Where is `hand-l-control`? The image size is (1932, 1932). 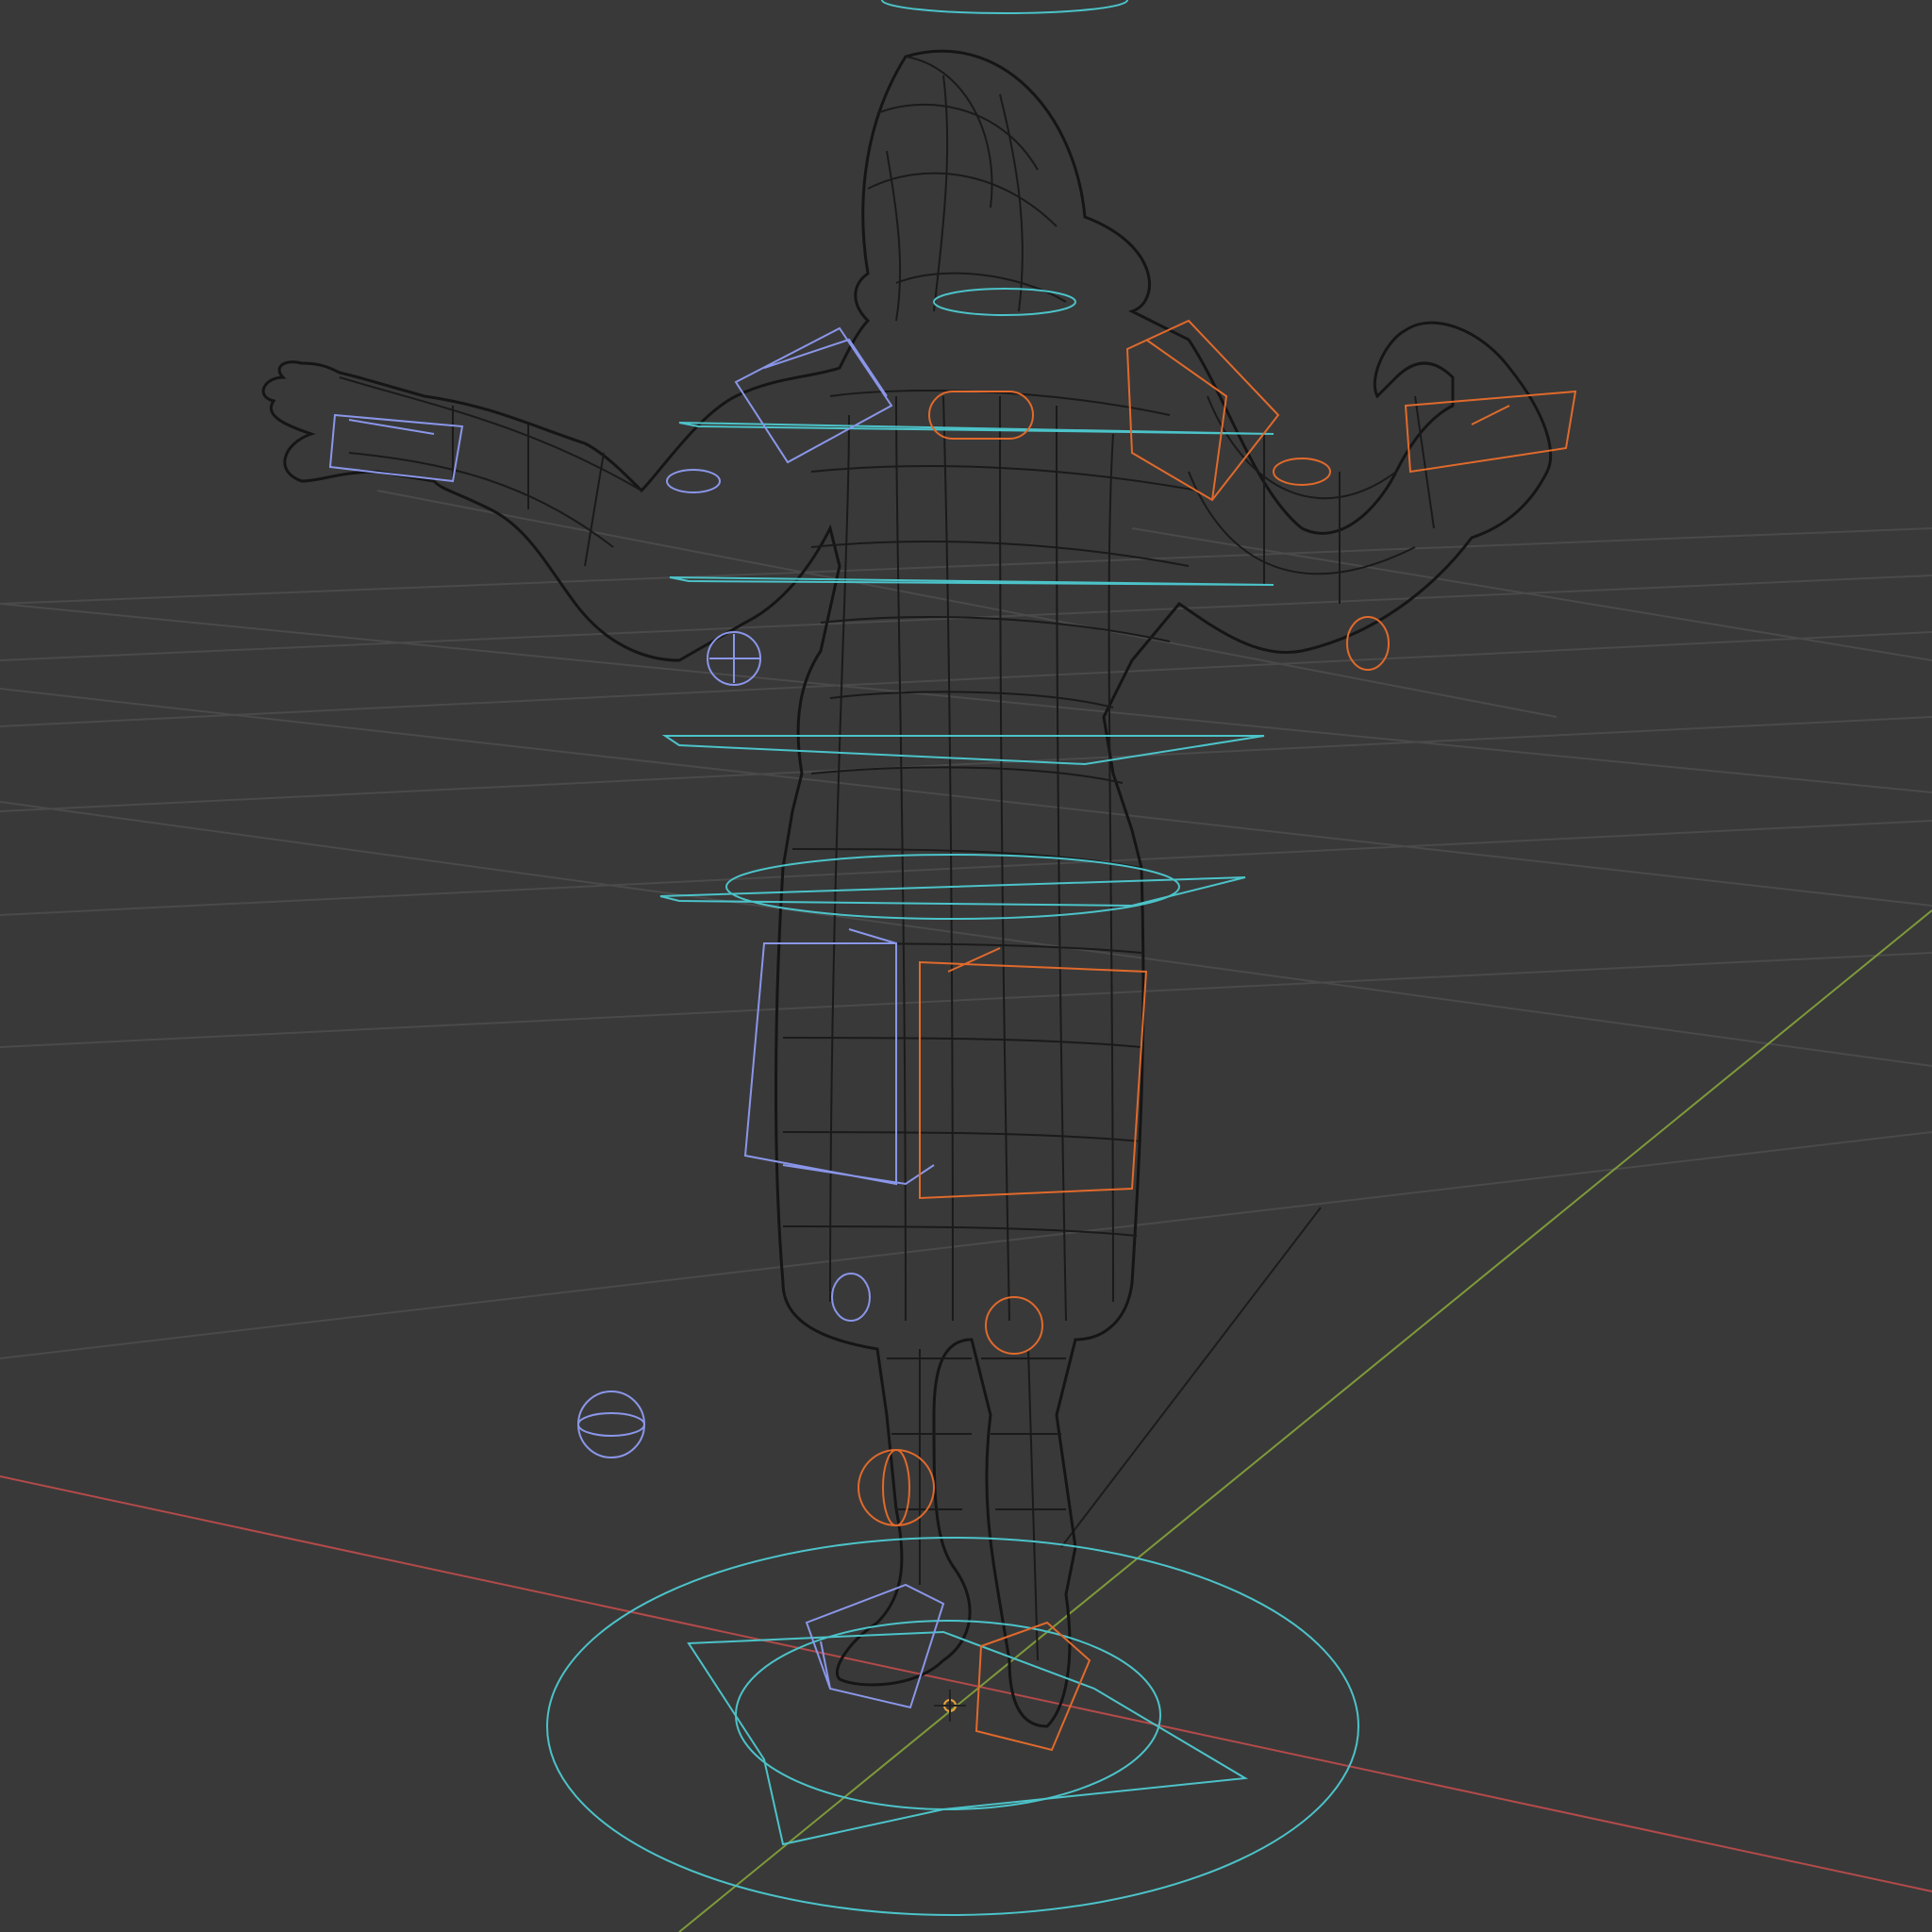 hand-l-control is located at coordinates (396, 448).